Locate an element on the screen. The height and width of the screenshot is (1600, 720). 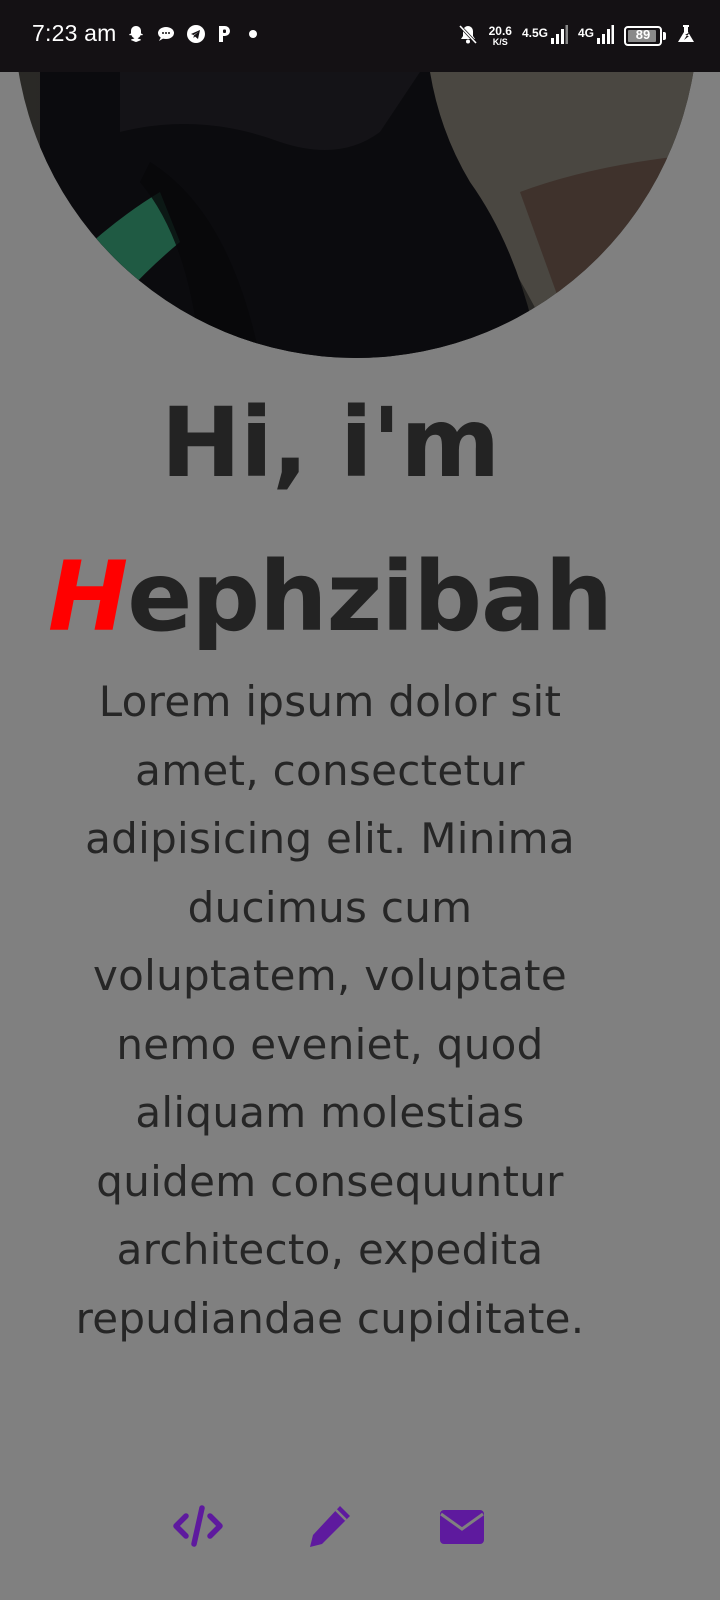
p-app-icon is located at coordinates (225, 36).